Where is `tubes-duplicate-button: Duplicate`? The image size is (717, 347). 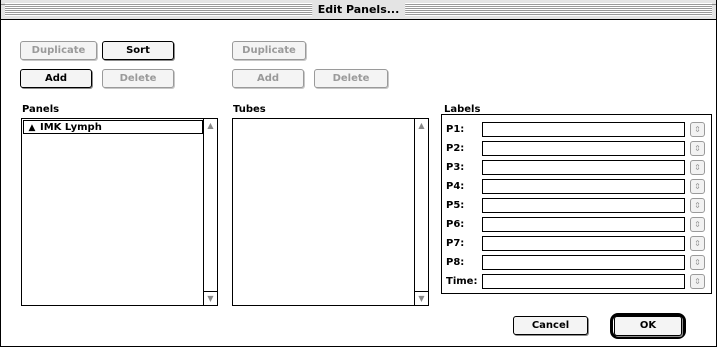
tubes-duplicate-button: Duplicate is located at coordinates (269, 50).